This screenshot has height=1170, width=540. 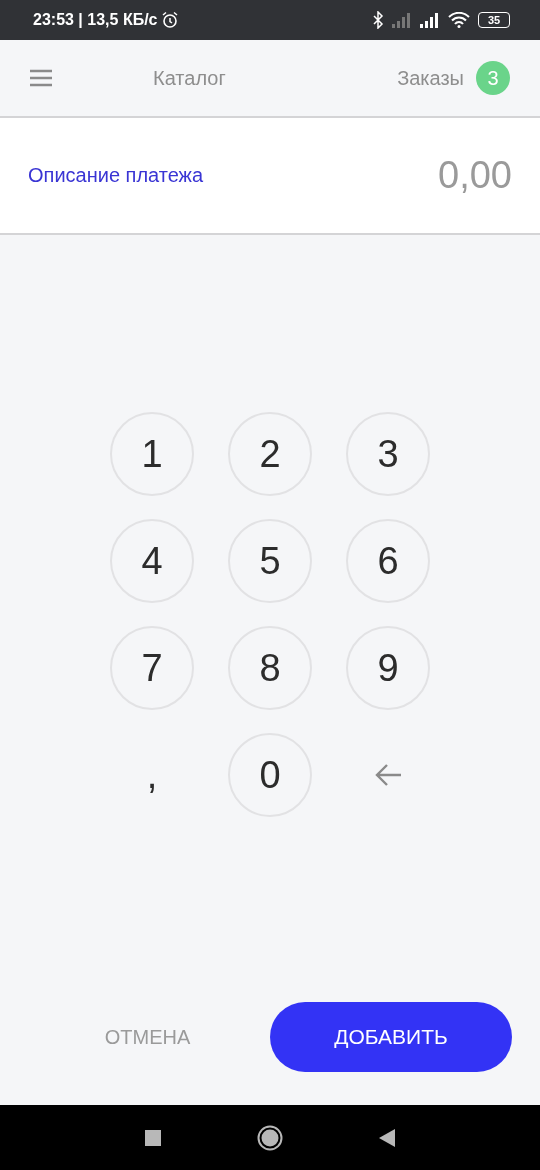 What do you see at coordinates (493, 78) in the screenshot?
I see `orders-count-badge: 3` at bounding box center [493, 78].